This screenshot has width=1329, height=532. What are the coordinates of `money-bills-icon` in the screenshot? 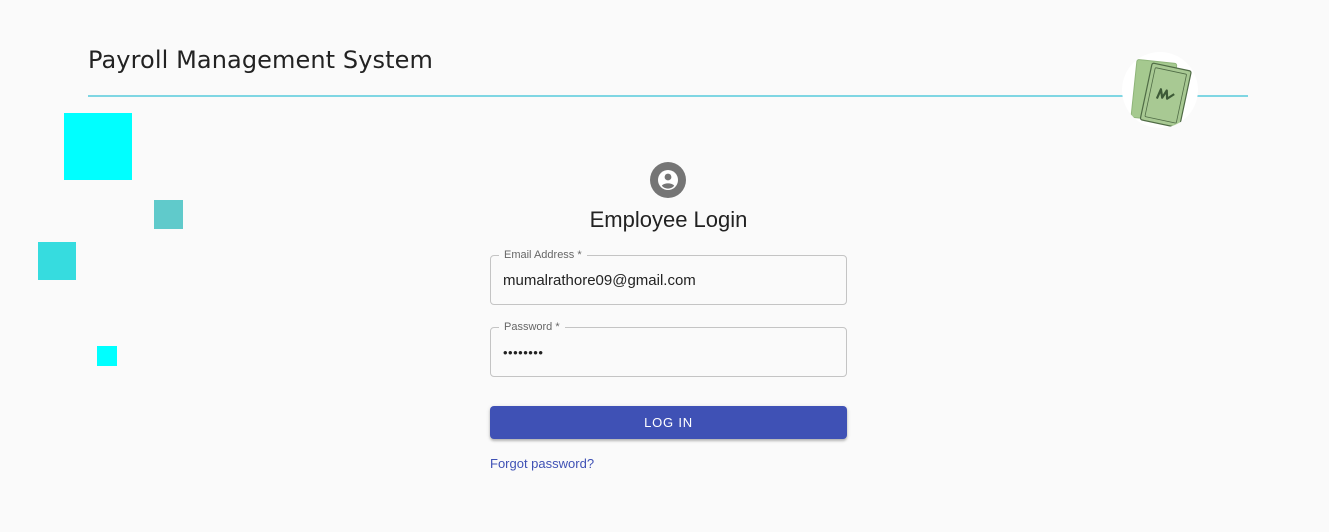 It's located at (1160, 90).